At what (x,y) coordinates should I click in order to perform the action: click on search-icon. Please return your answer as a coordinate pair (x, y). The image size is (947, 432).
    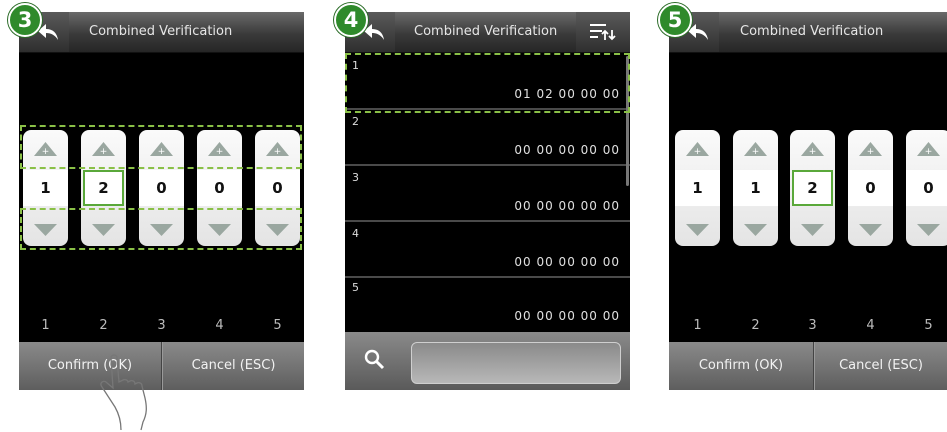
    Looking at the image, I should click on (374, 359).